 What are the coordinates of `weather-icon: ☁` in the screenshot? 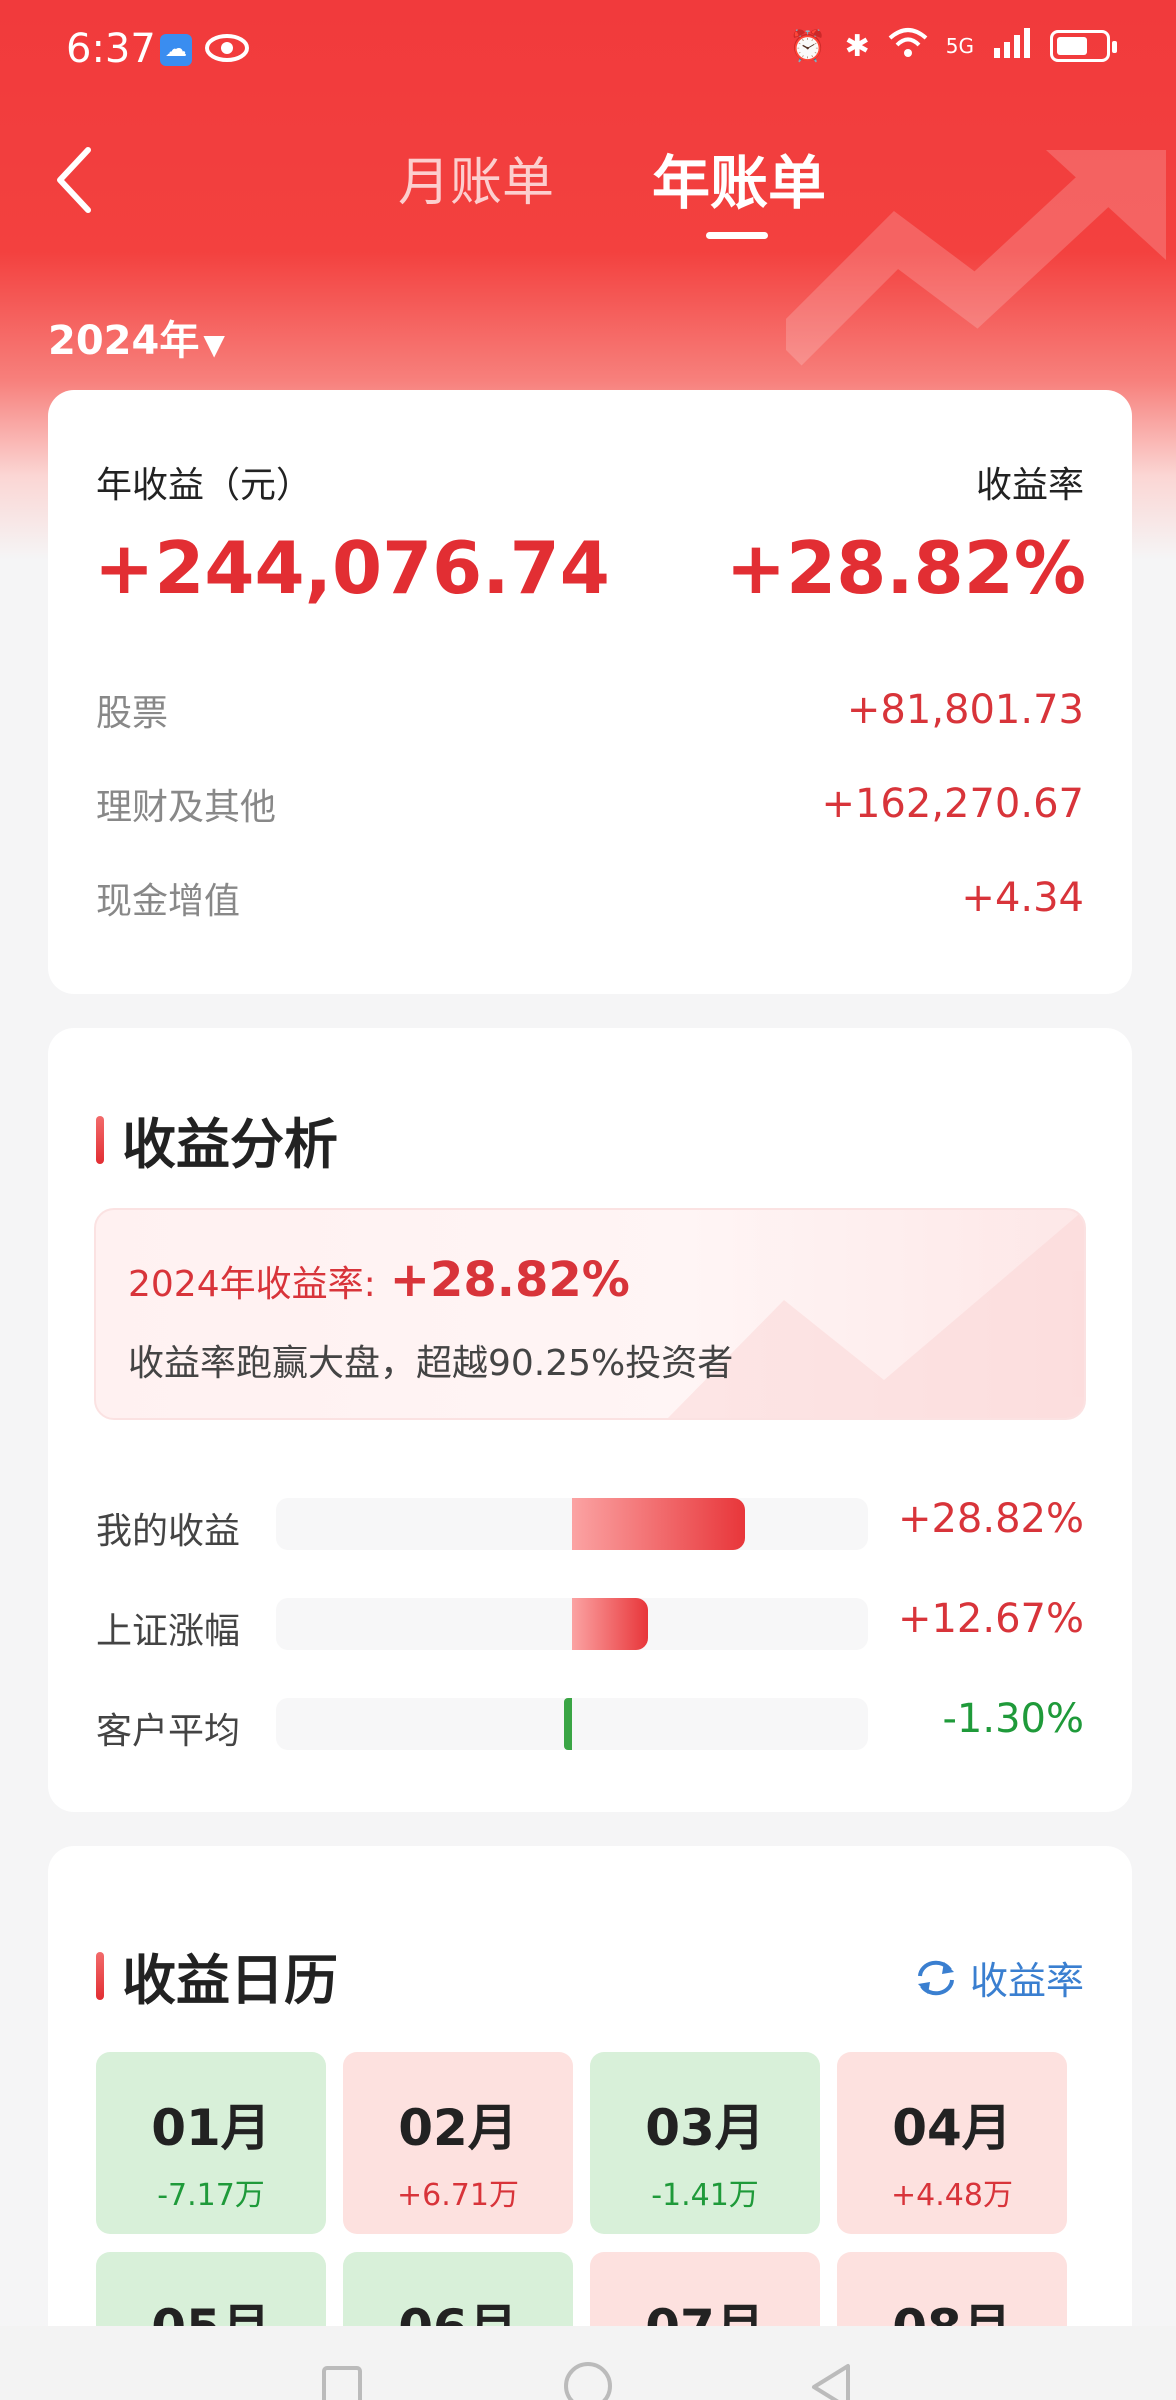 It's located at (176, 50).